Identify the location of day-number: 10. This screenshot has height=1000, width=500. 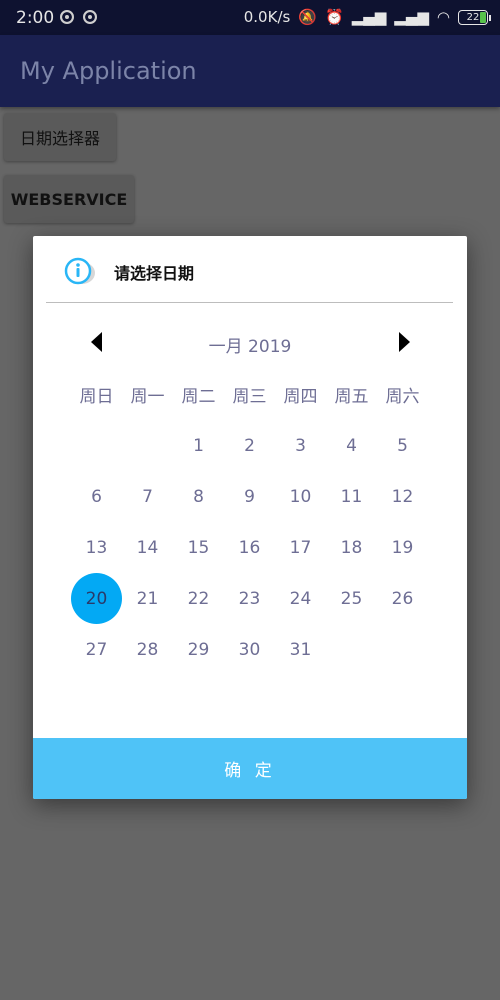
(300, 496).